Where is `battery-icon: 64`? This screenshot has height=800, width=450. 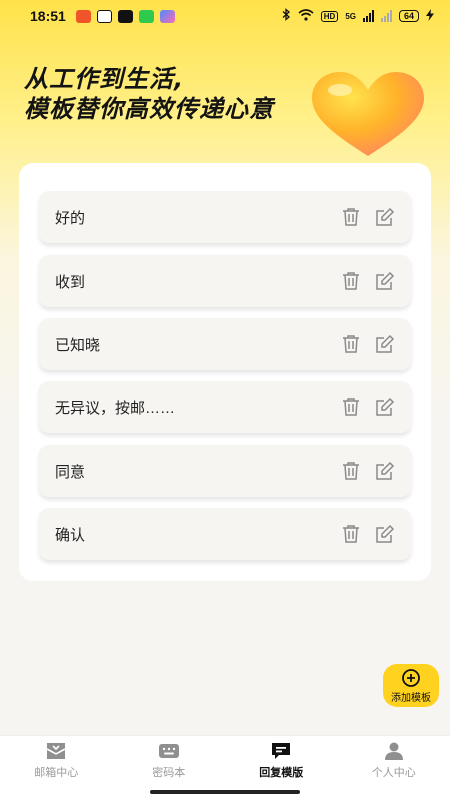 battery-icon: 64 is located at coordinates (408, 16).